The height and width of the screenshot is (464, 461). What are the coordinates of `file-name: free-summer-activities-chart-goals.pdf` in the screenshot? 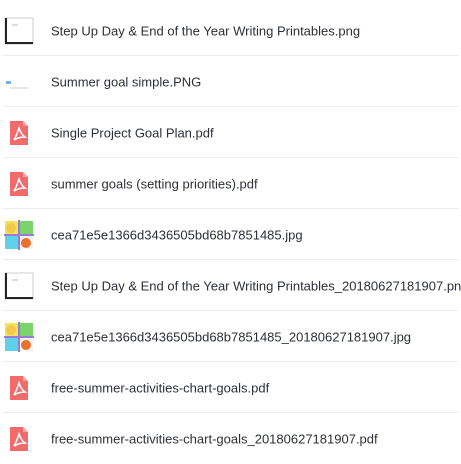 It's located at (160, 387).